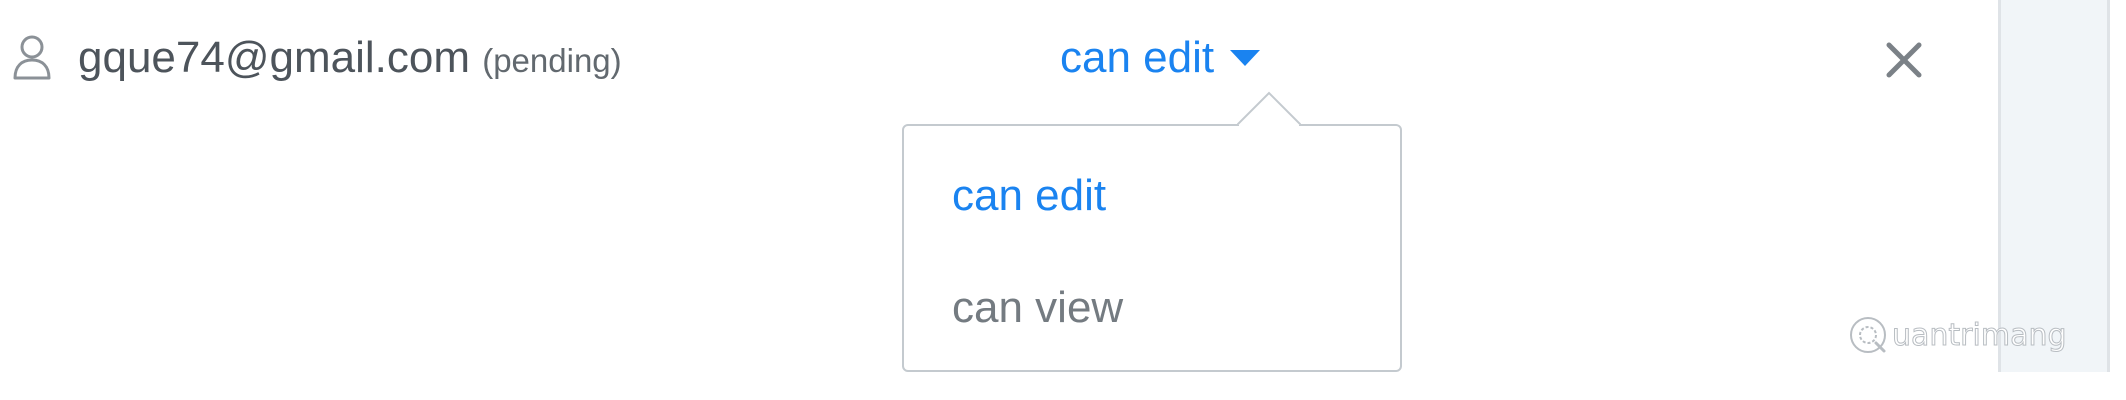  Describe the element at coordinates (32, 57) in the screenshot. I see `user-icon` at that location.